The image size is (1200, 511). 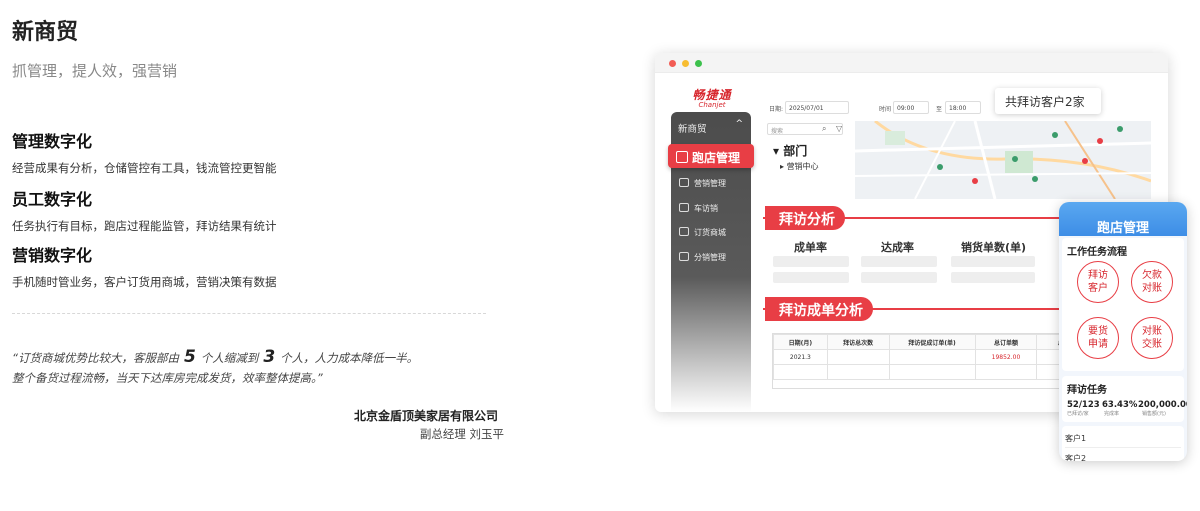 What do you see at coordinates (144, 168) in the screenshot?
I see `feature-desc: 经营成果有分析，仓储管控有工具，钱流管控更智能` at bounding box center [144, 168].